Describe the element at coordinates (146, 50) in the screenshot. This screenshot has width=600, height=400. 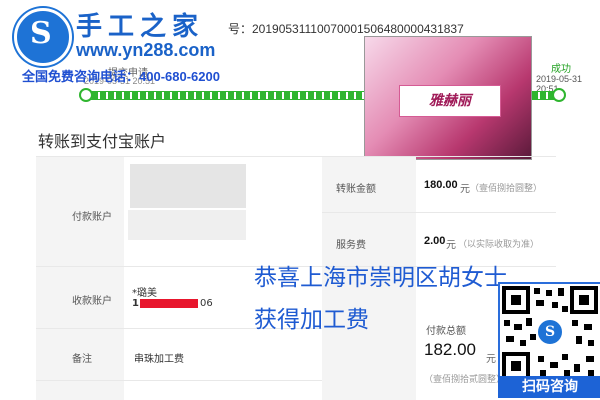
I see `brand-url: www.yn288.com` at that location.